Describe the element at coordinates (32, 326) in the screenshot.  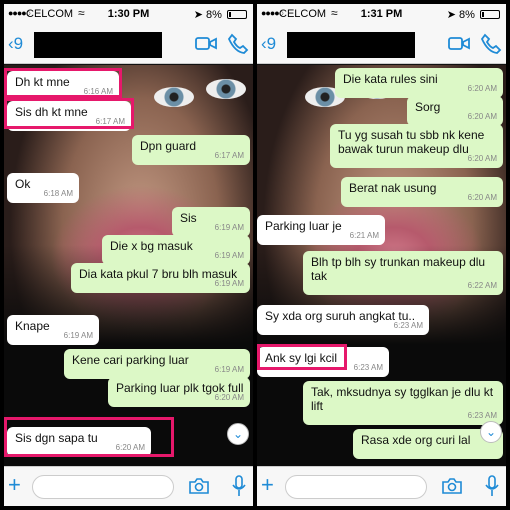
I see `message-text: Knape` at that location.